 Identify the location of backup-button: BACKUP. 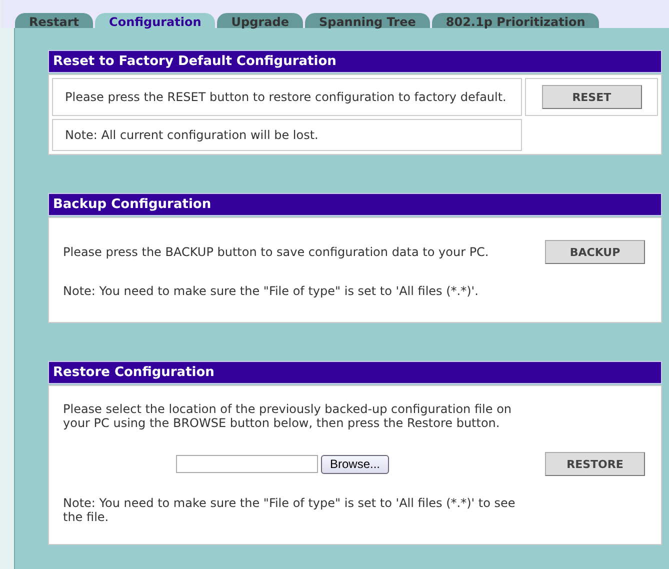
(595, 252).